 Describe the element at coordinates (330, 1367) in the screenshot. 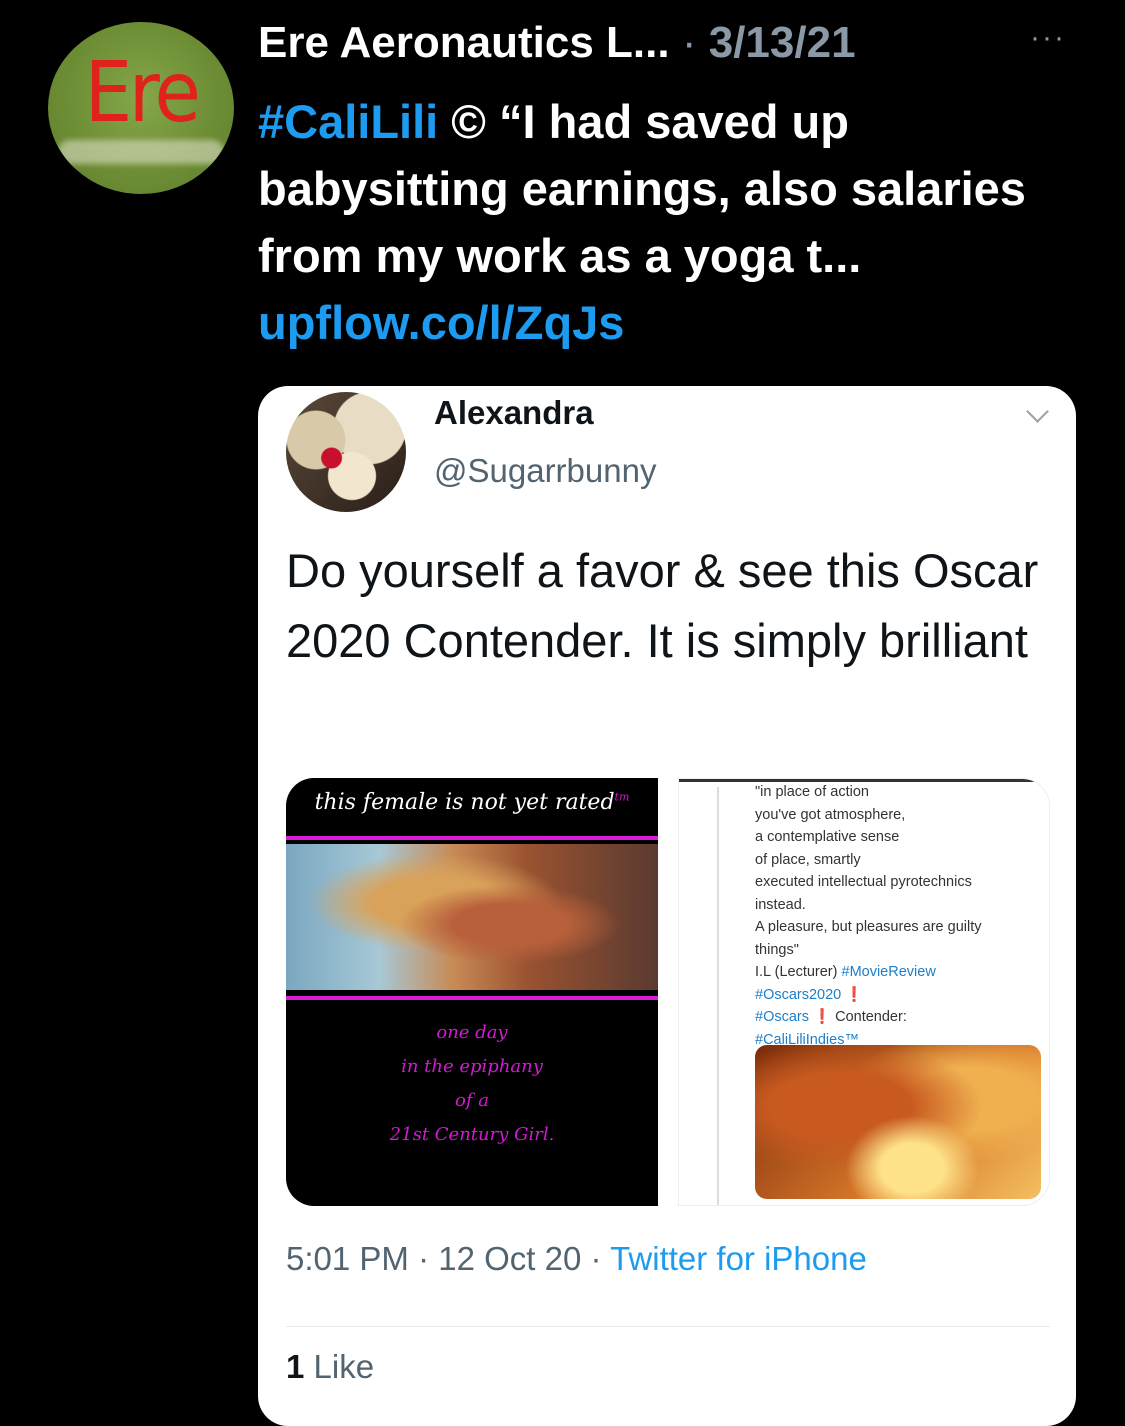

I see `likes-count: 1 Like` at that location.